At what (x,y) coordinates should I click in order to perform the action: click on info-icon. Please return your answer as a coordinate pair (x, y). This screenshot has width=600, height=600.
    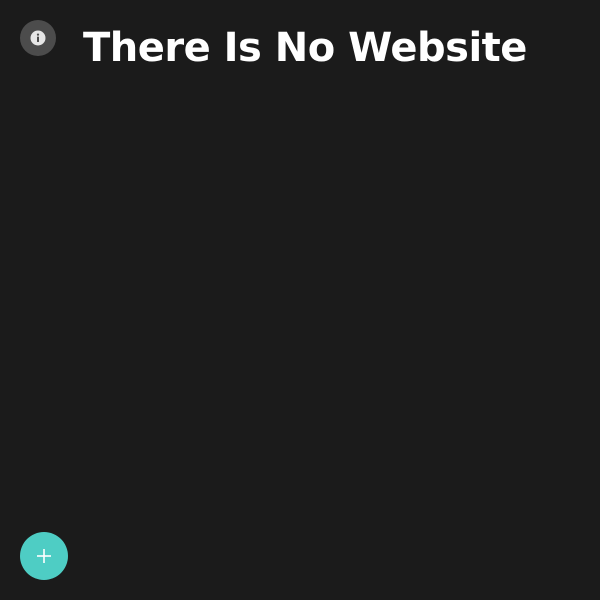
    Looking at the image, I should click on (38, 38).